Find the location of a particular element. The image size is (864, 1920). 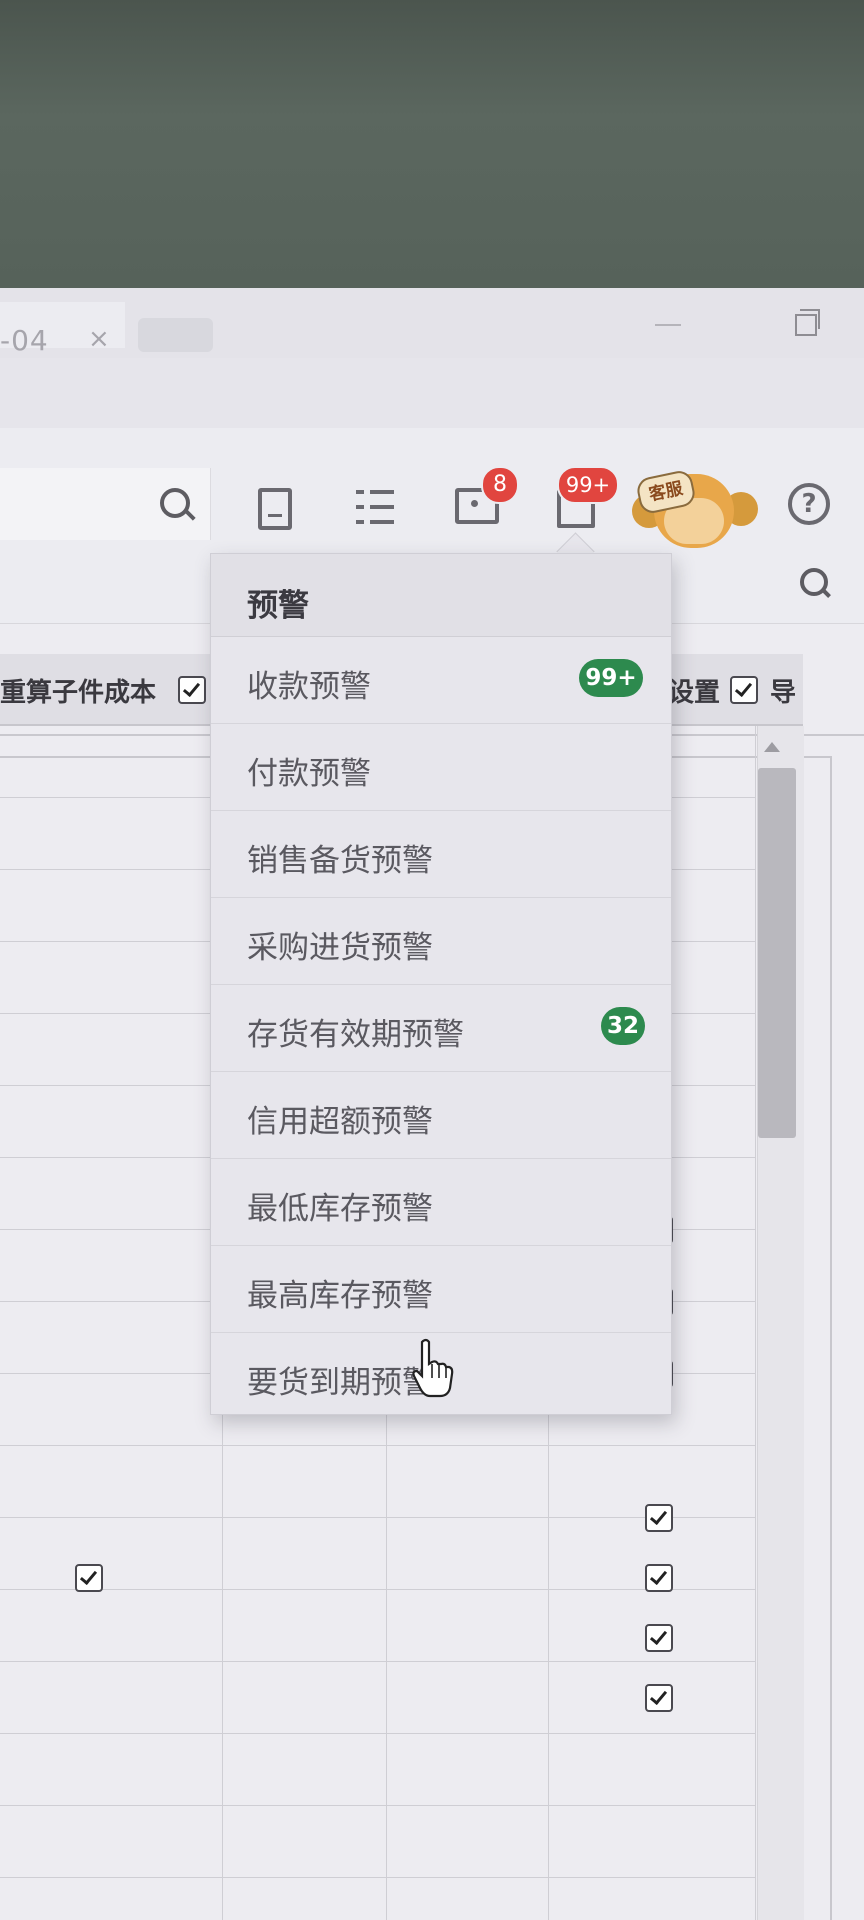

menu-item-payables-alert: 付款预警 is located at coordinates (441, 767).